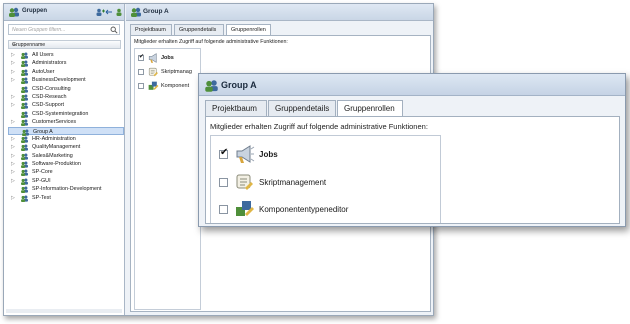 This screenshot has width=630, height=324. Describe the element at coordinates (100, 12) in the screenshot. I see `add-group-icon` at that location.